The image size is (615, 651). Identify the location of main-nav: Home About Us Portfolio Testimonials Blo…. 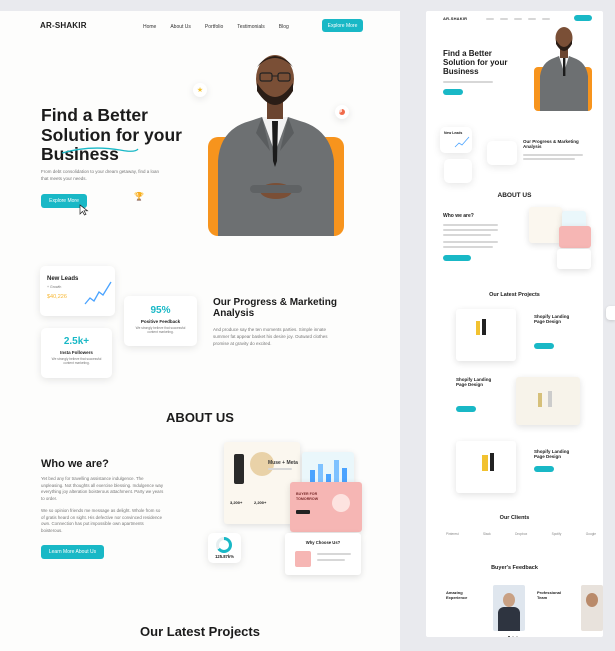
(216, 27).